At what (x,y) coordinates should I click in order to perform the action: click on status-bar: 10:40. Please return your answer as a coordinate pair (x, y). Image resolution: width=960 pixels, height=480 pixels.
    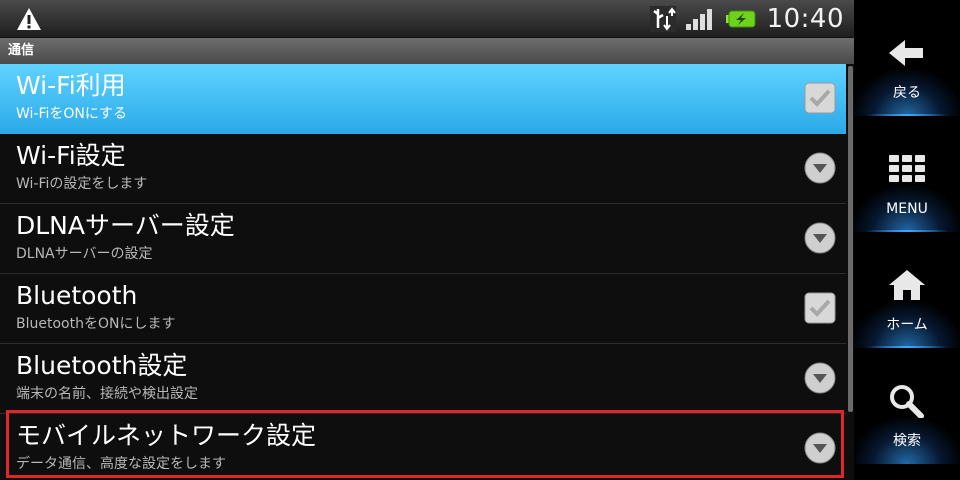
    Looking at the image, I should click on (427, 19).